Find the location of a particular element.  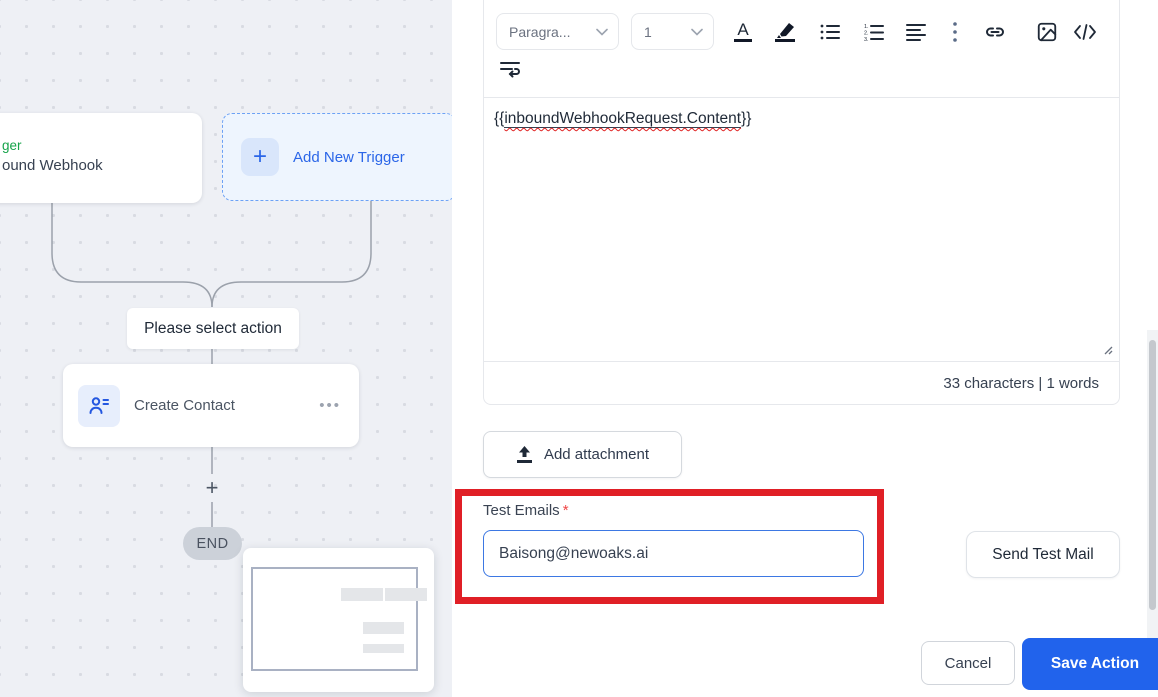

svg-text: 3. is located at coordinates (866, 39).